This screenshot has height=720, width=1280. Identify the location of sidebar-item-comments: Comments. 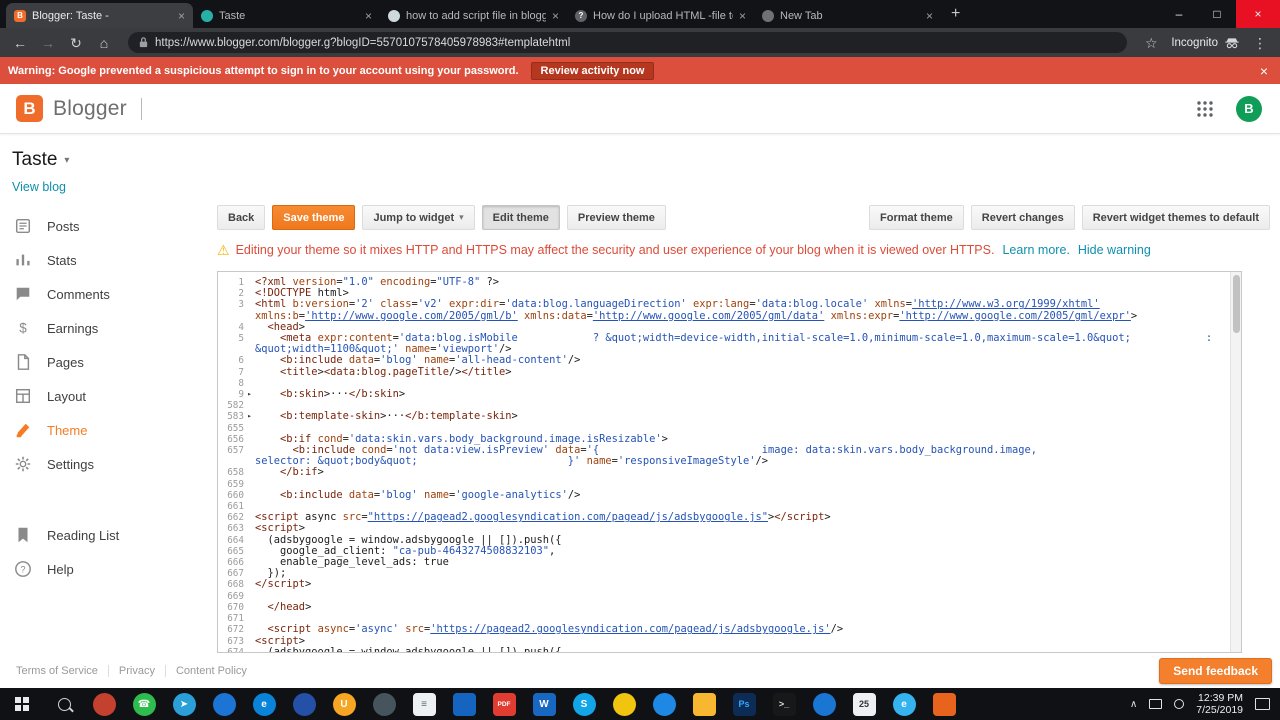
(112, 294).